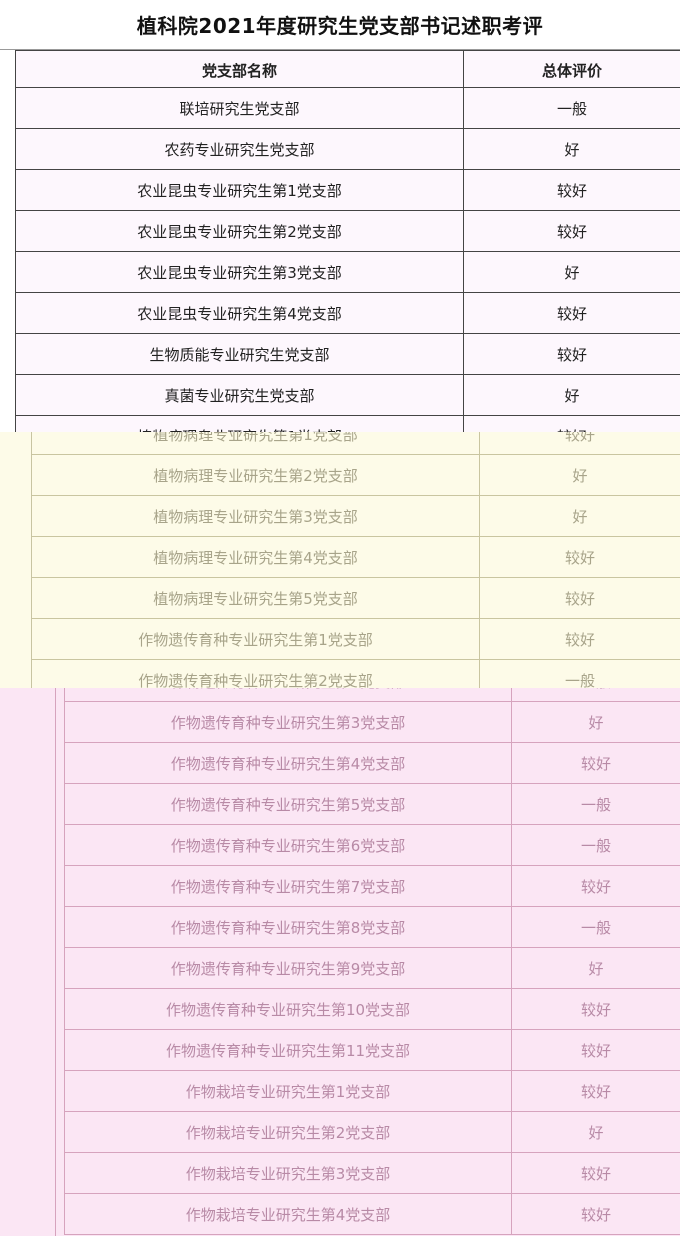 The image size is (680, 1236). Describe the element at coordinates (288, 968) in the screenshot. I see `branch-name-cell: 作物遗传育种专业研究生第9党支部` at that location.